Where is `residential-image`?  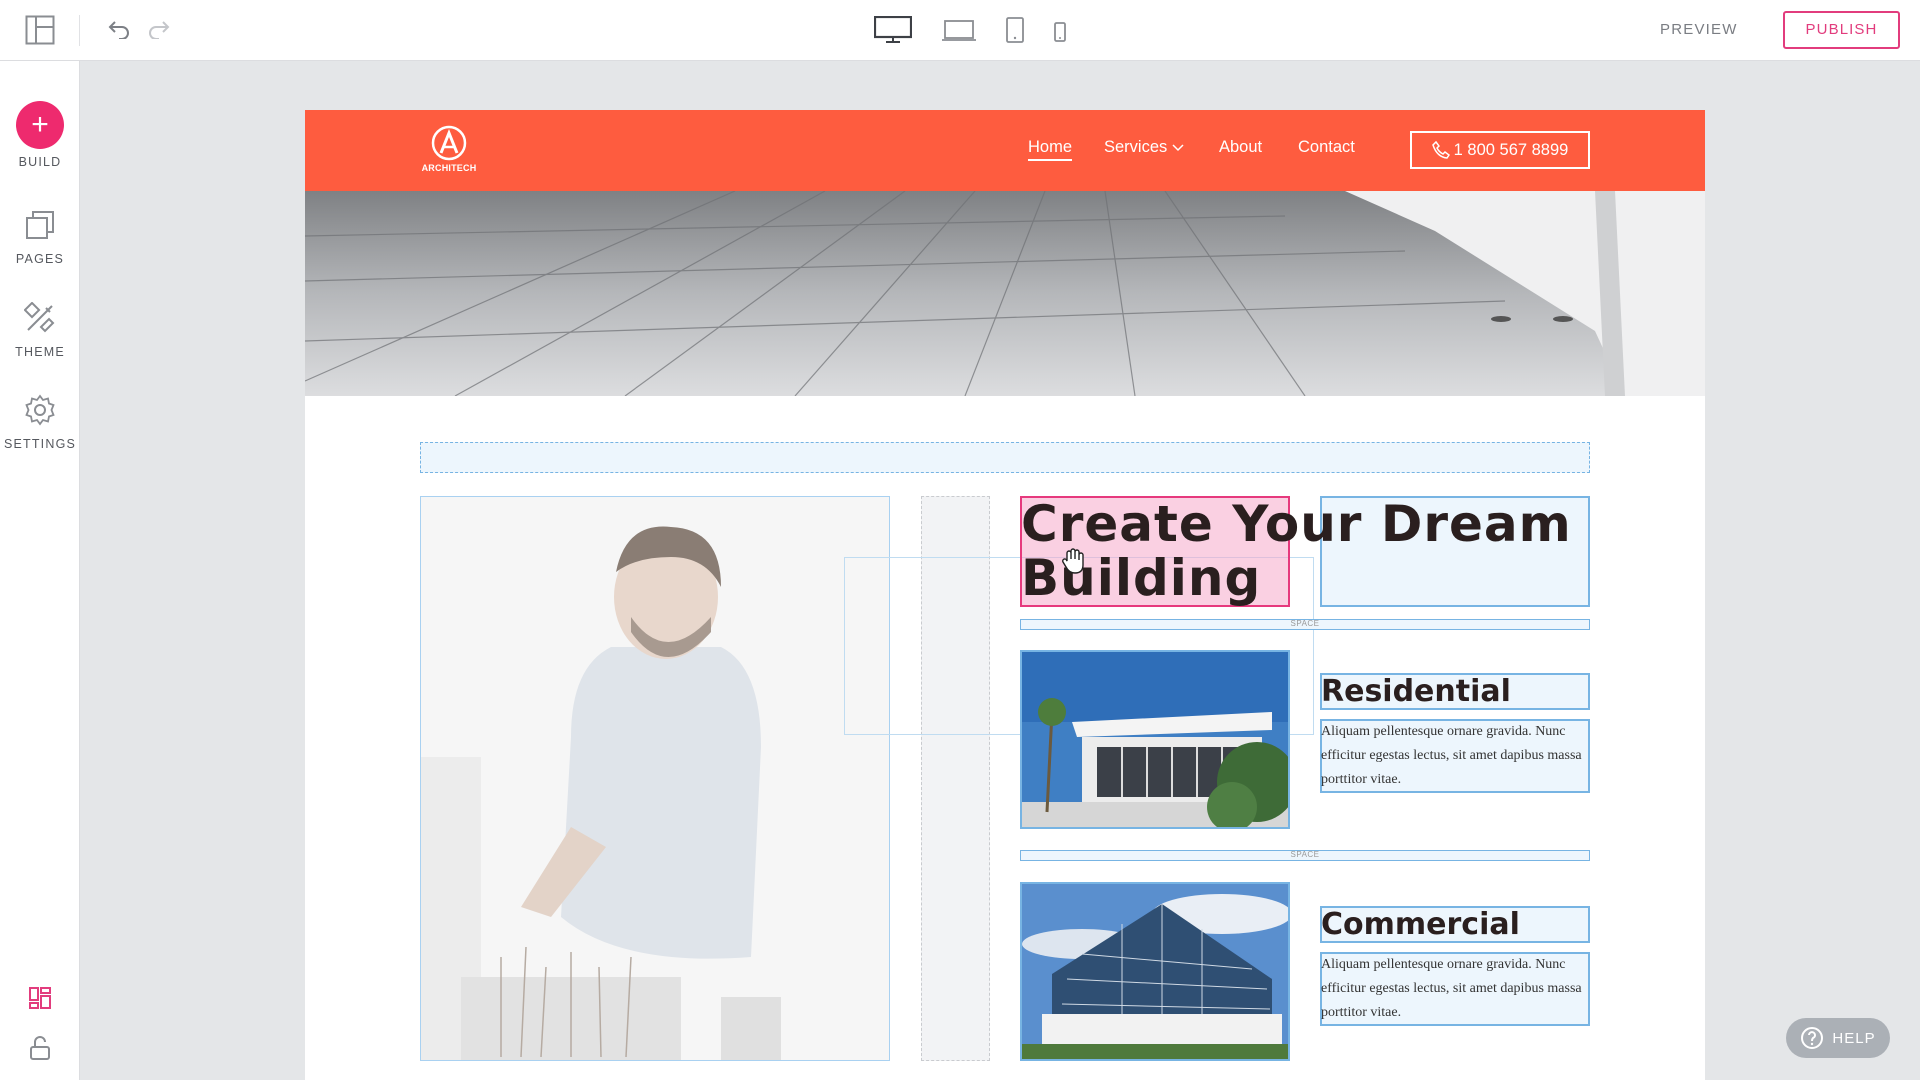
residential-image is located at coordinates (1155, 739).